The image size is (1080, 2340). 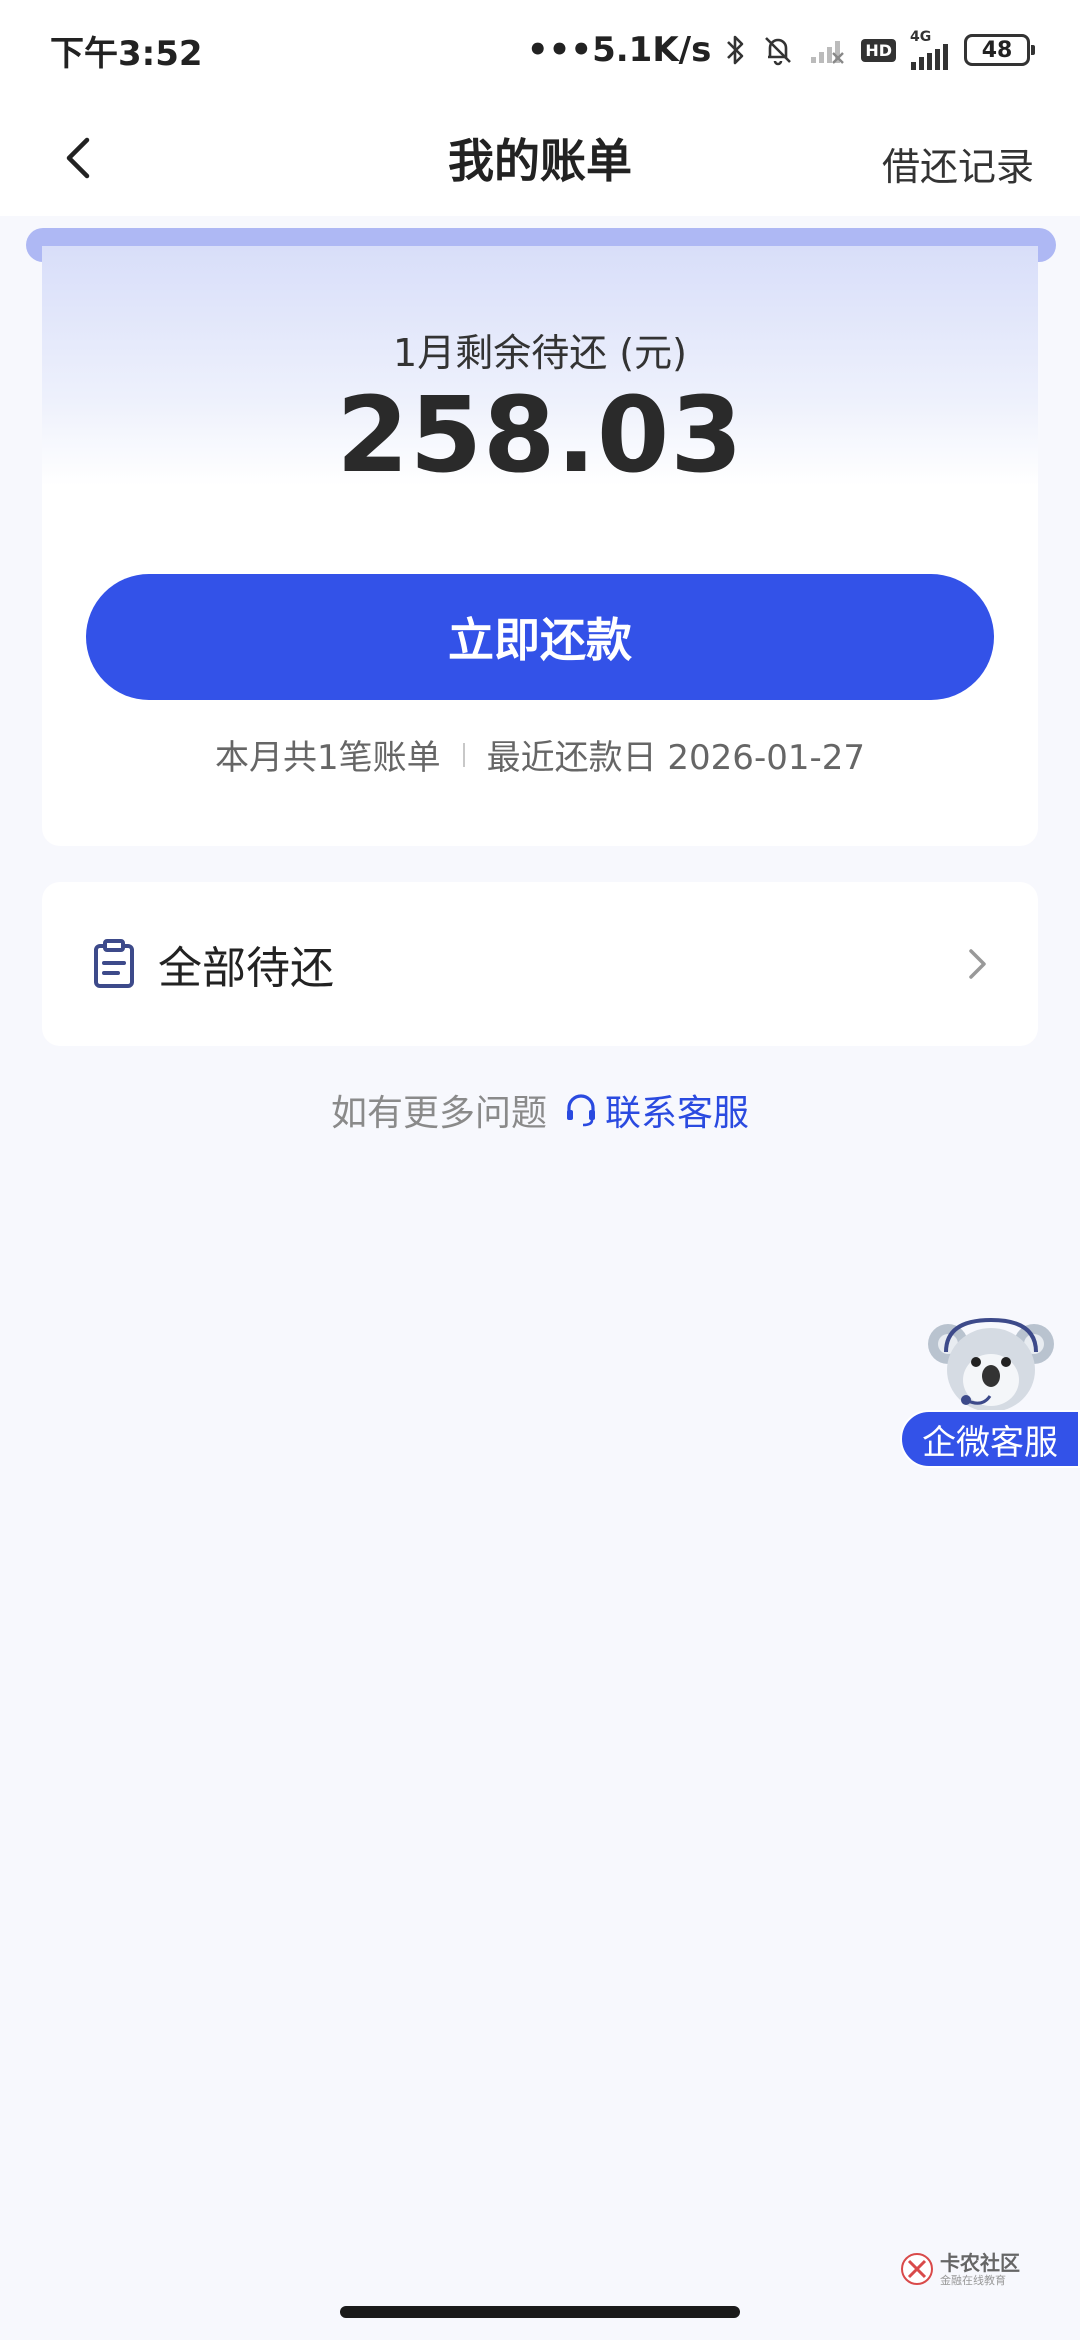 I want to click on contact-service-link: 联系客服, so click(x=656, y=1110).